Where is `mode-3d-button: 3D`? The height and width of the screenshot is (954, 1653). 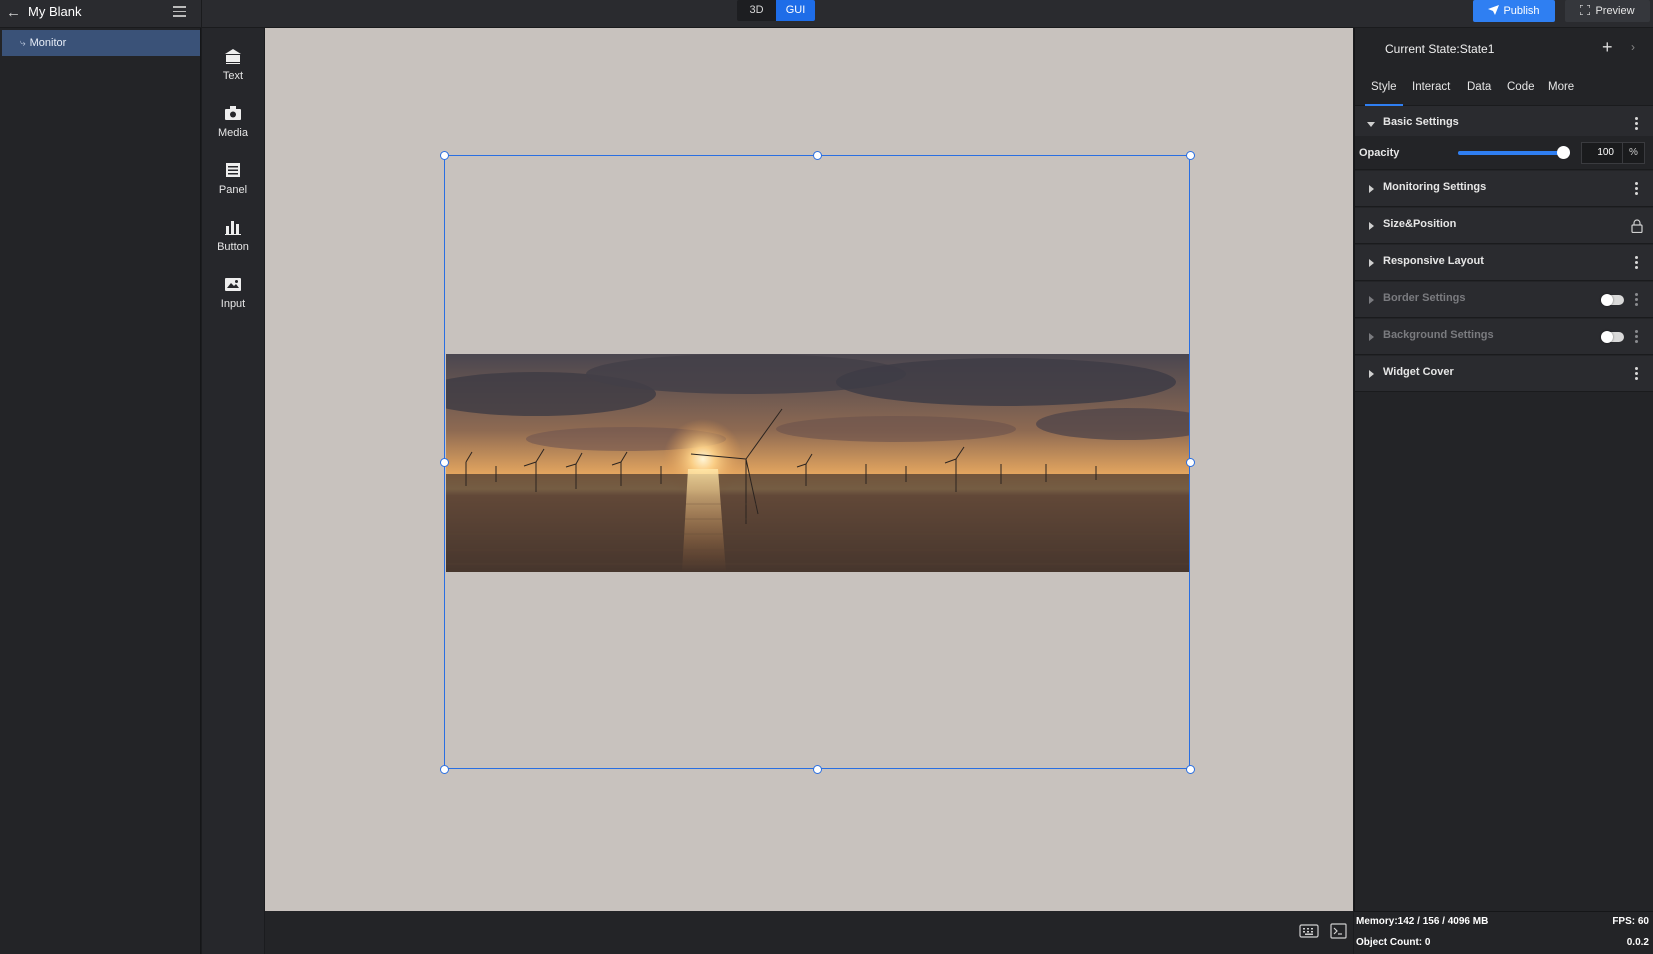
mode-3d-button: 3D is located at coordinates (756, 10).